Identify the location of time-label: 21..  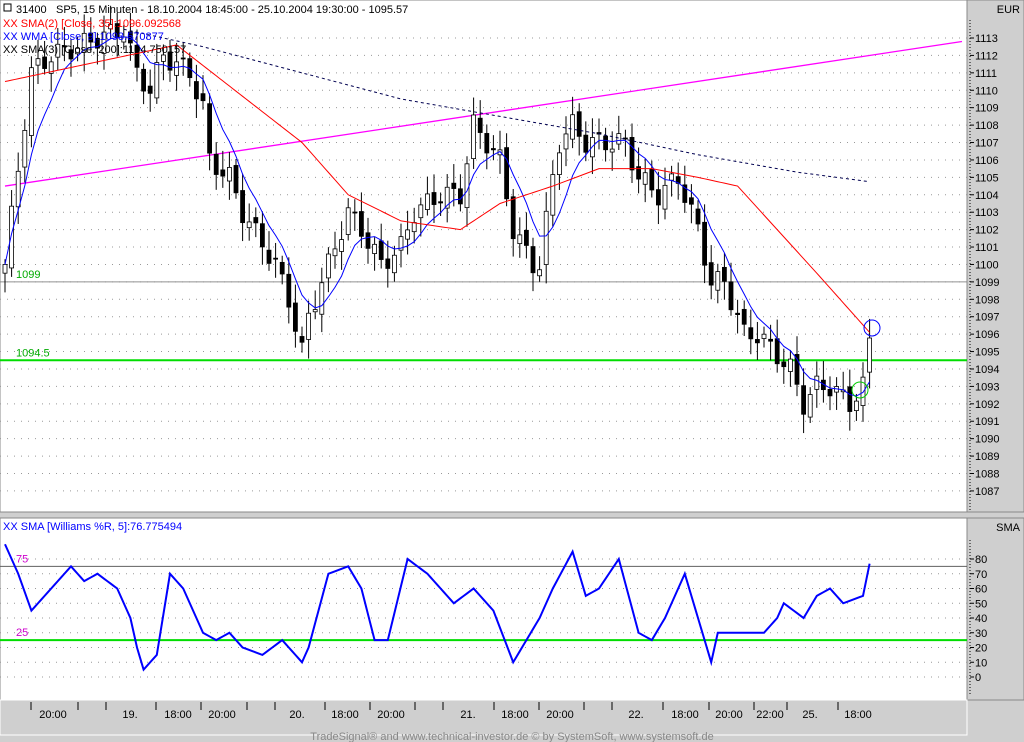
(467, 715).